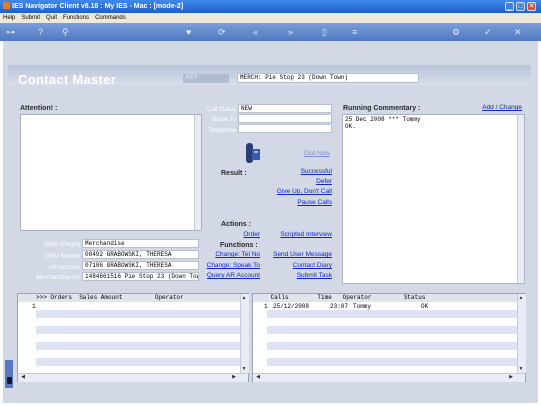 The height and width of the screenshot is (406, 541). I want to click on telephone-field, so click(285, 128).